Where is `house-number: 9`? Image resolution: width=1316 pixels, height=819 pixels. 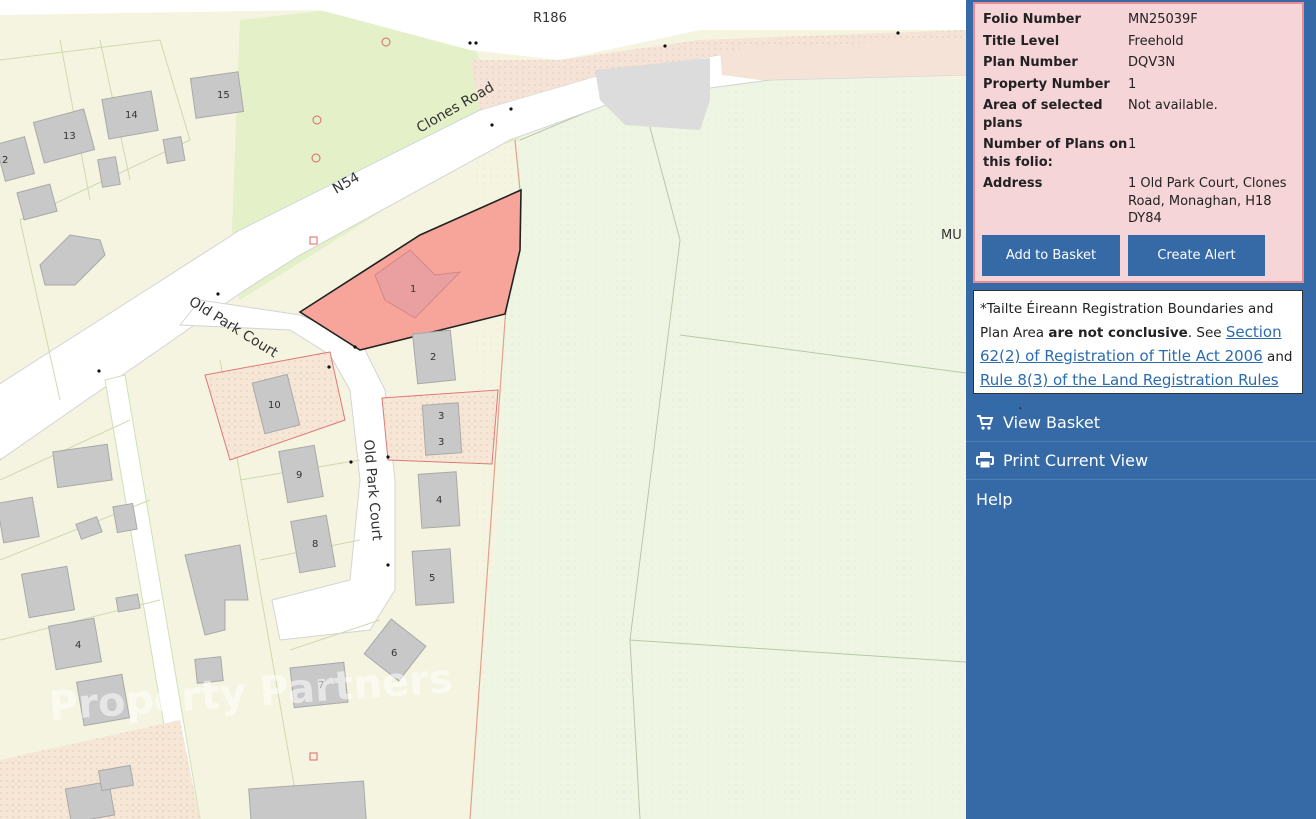 house-number: 9 is located at coordinates (299, 475).